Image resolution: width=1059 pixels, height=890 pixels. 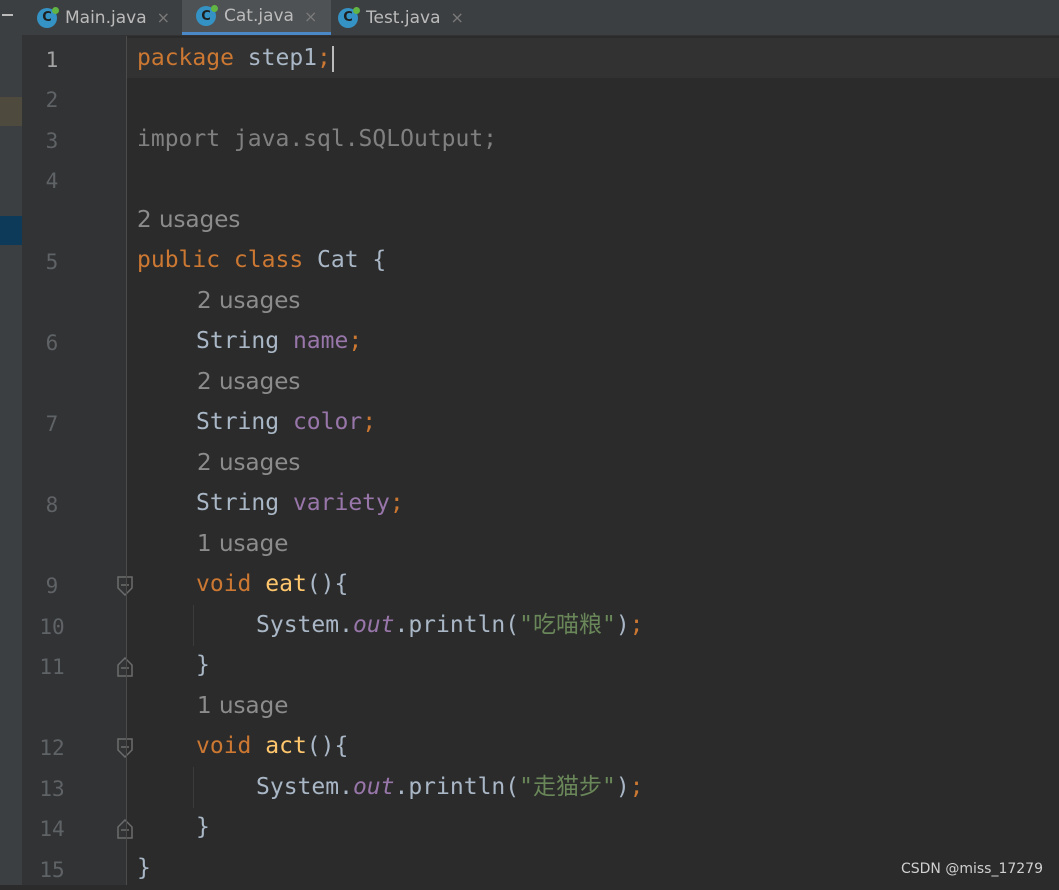 I want to click on line-number: 12, so click(x=52, y=748).